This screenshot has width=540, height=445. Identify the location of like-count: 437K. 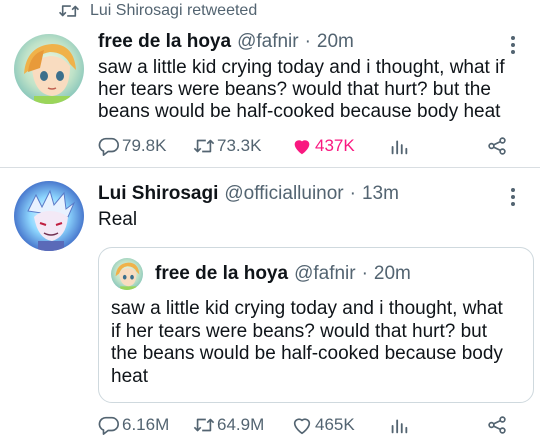
(335, 145).